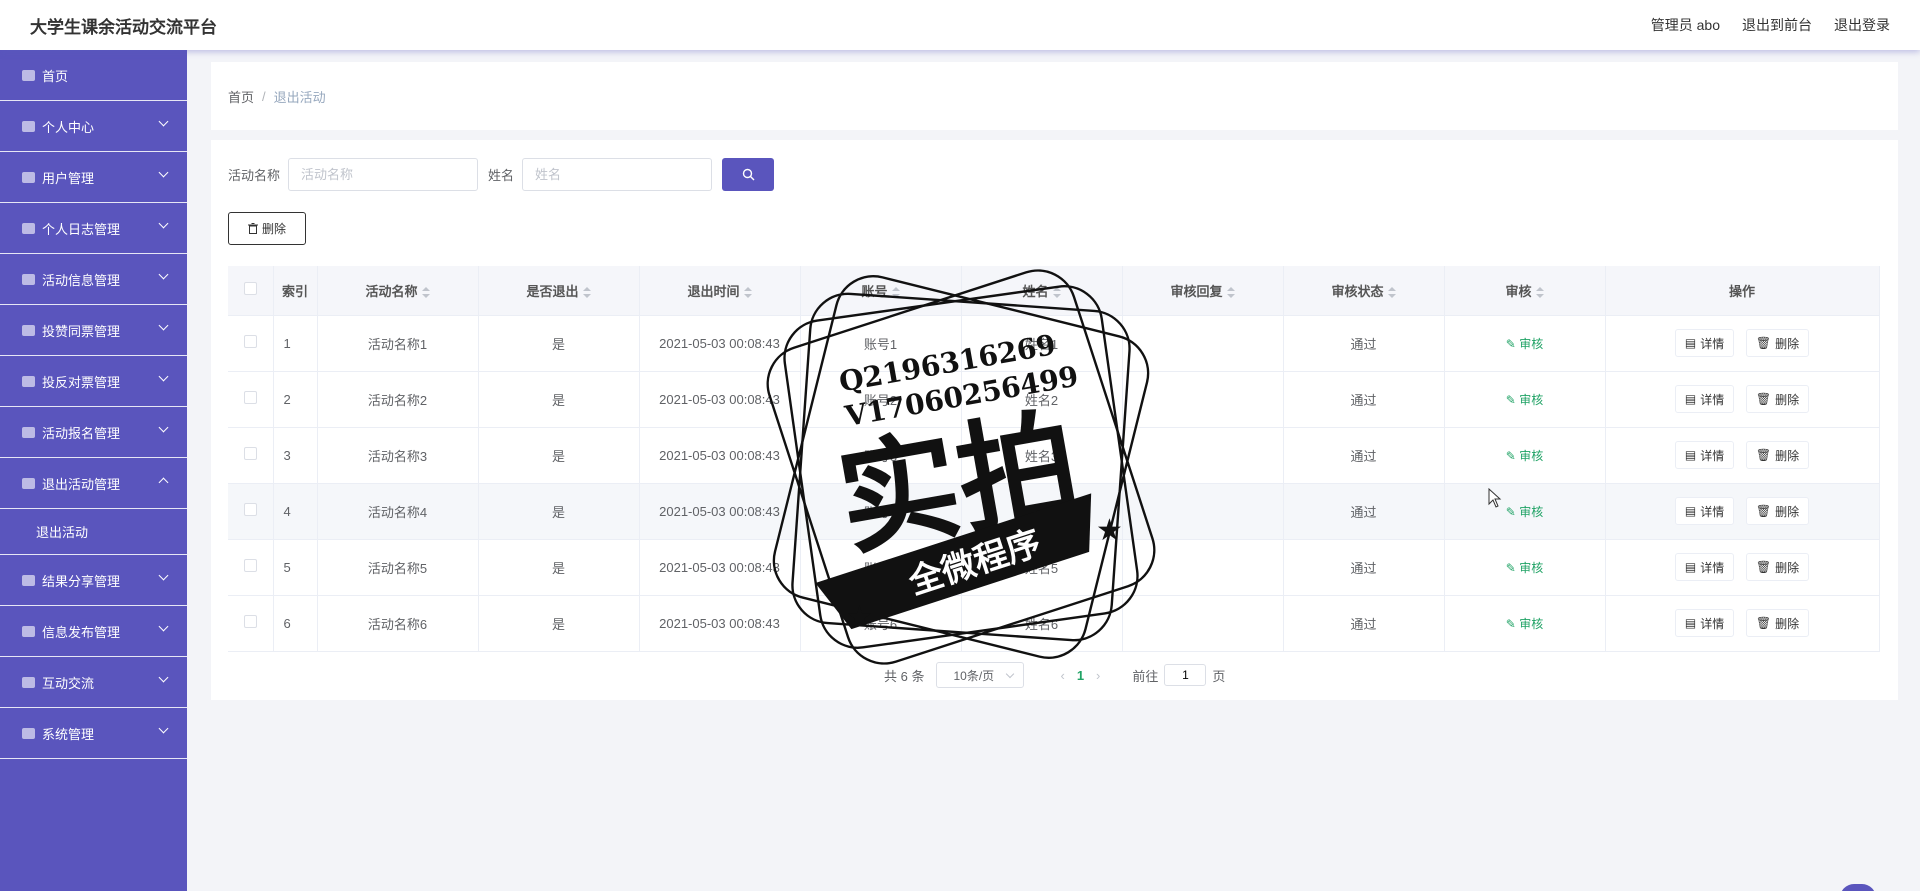 The image size is (1920, 891). I want to click on sidebar-item-label: 系统管理, so click(68, 734).